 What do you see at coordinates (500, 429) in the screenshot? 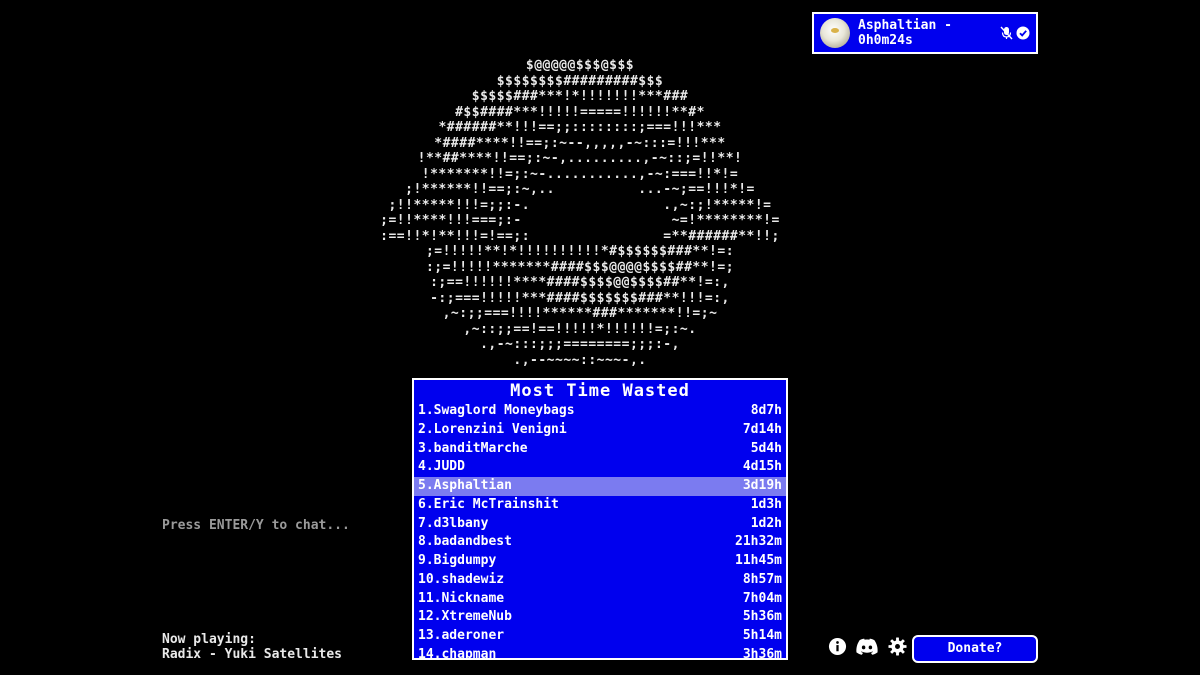
I see `leaderboard-player-name: Lorenzini Venigni` at bounding box center [500, 429].